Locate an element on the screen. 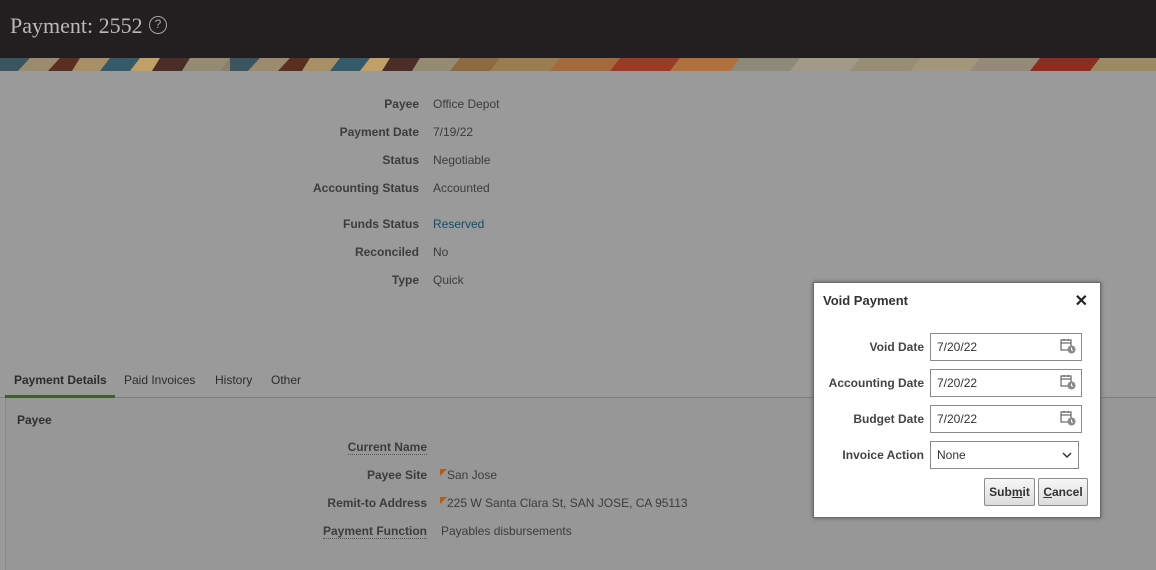 This screenshot has width=1156, height=570. remit-to-address-text: 225 W Santa Clara St, SAN JOSE, CA 95113 is located at coordinates (567, 503).